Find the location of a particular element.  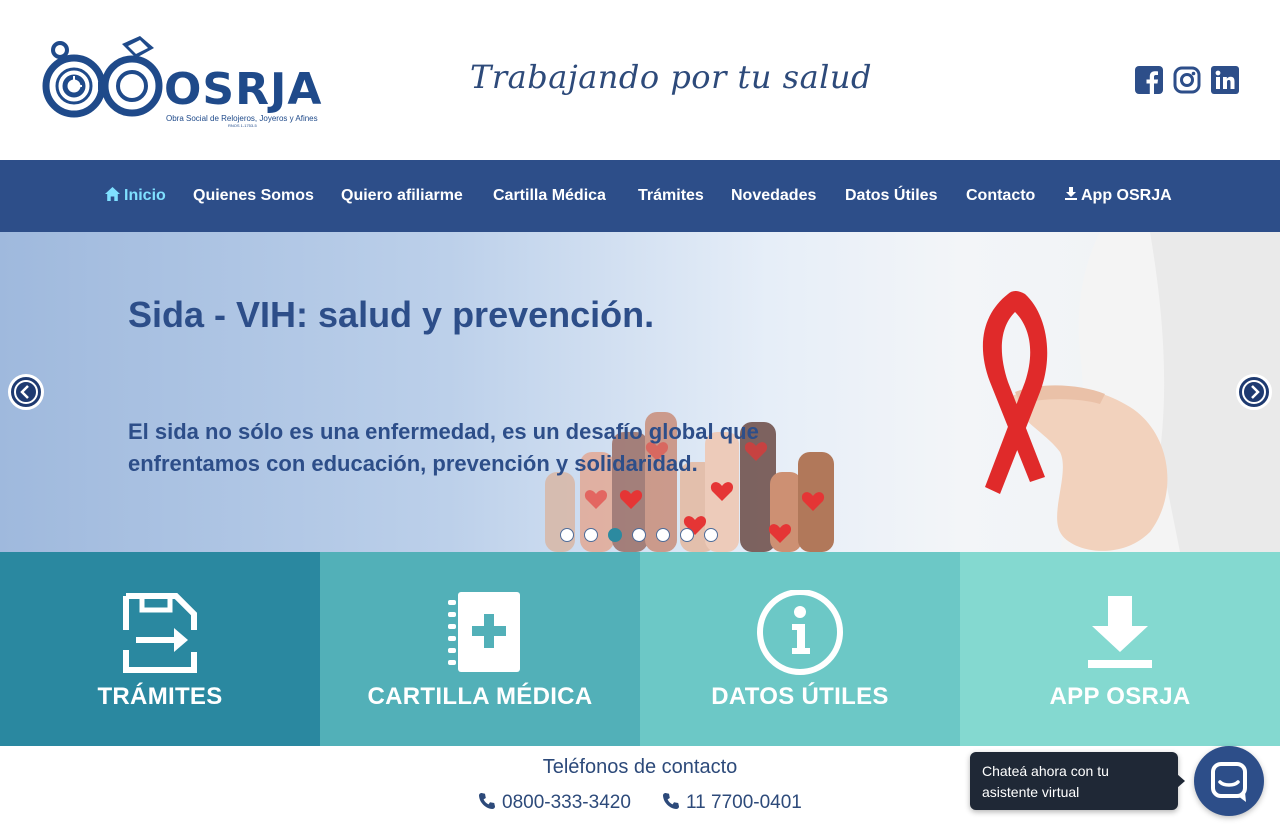

chevron-left-icon is located at coordinates (26, 392).